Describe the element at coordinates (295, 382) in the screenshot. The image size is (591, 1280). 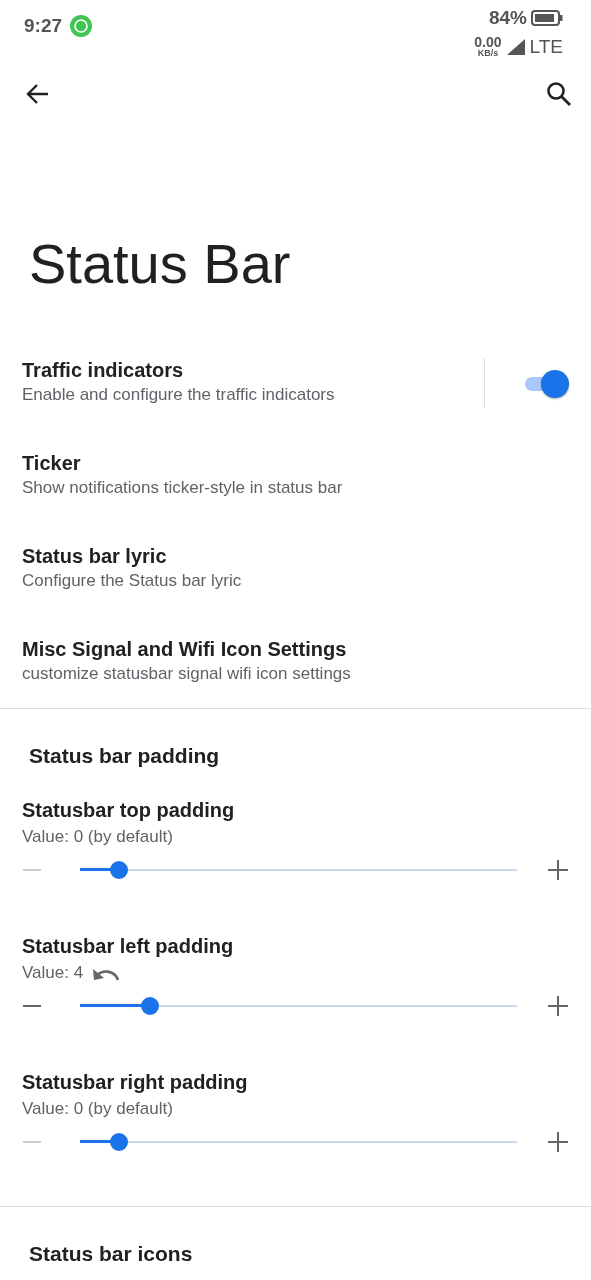
I see `settings-item: Traffic indicators Enable and configure the traffic indicators` at that location.